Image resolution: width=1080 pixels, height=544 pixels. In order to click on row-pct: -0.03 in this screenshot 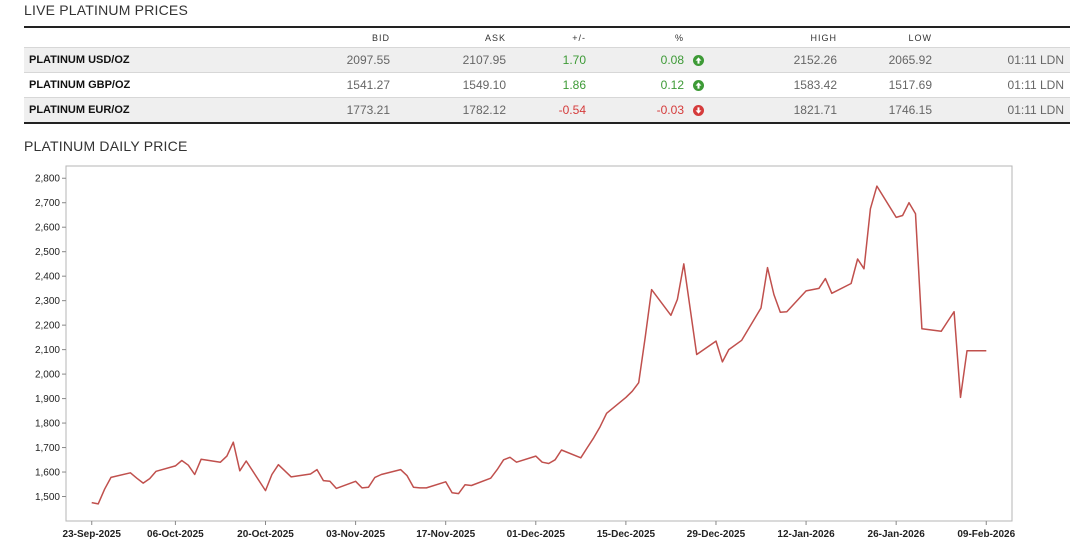, I will do `click(635, 110)`.